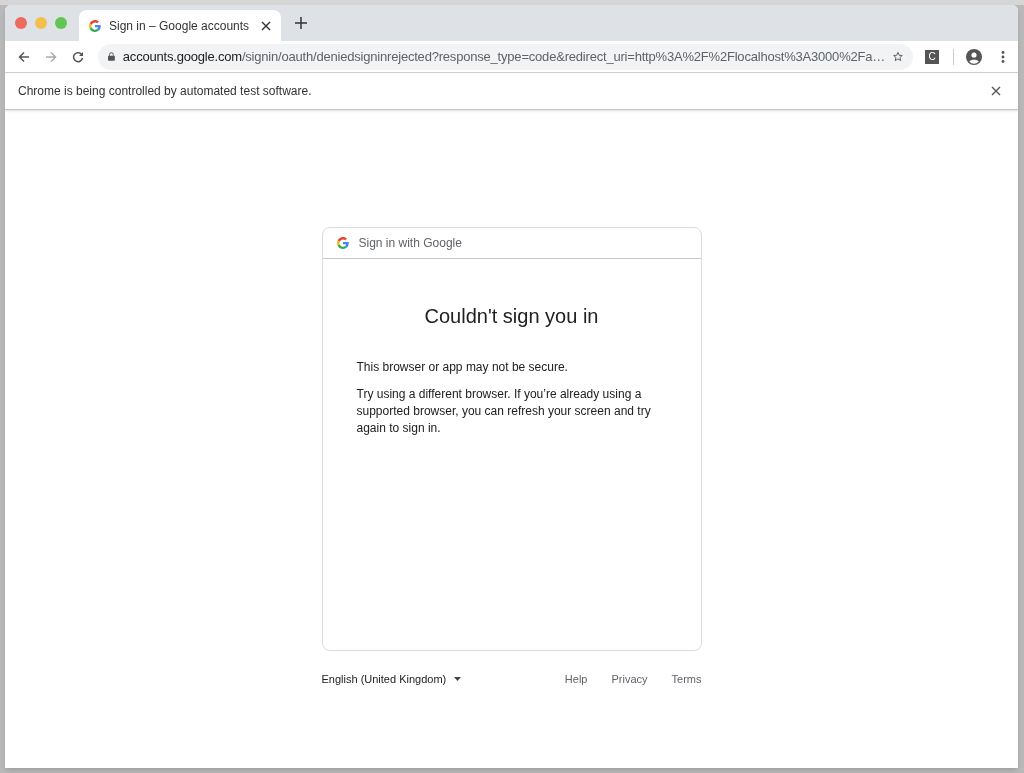 The width and height of the screenshot is (1024, 773). Describe the element at coordinates (182, 56) in the screenshot. I see `url-host: accounts.google.com` at that location.